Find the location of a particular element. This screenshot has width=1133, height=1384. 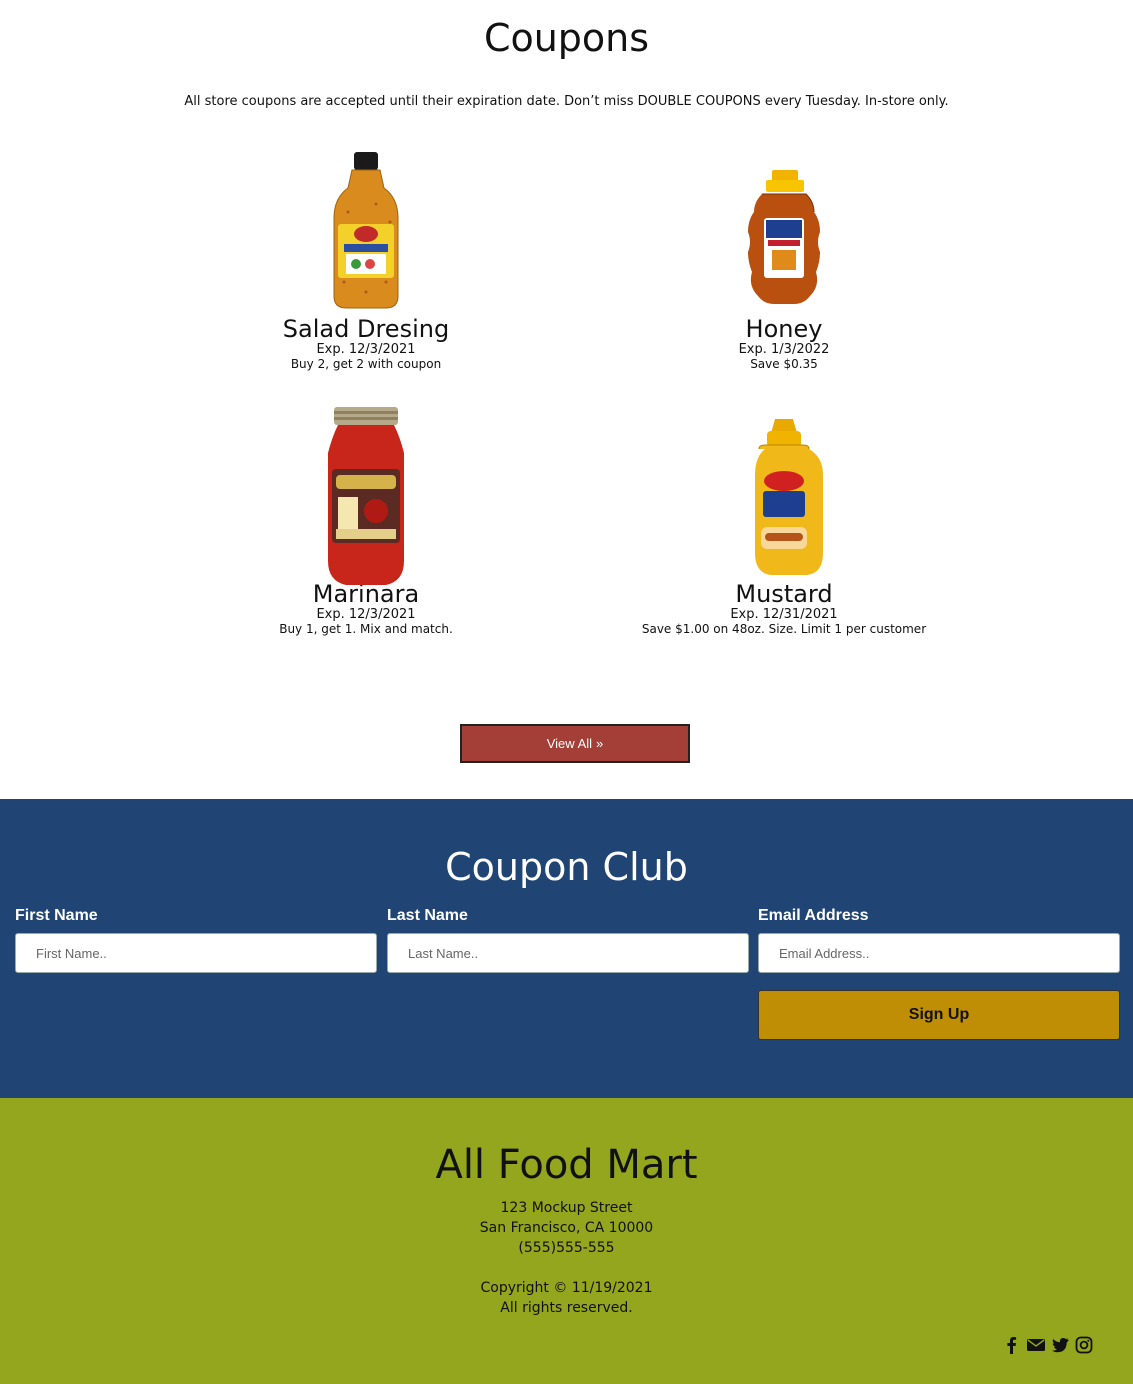

last-name-input is located at coordinates (568, 953).